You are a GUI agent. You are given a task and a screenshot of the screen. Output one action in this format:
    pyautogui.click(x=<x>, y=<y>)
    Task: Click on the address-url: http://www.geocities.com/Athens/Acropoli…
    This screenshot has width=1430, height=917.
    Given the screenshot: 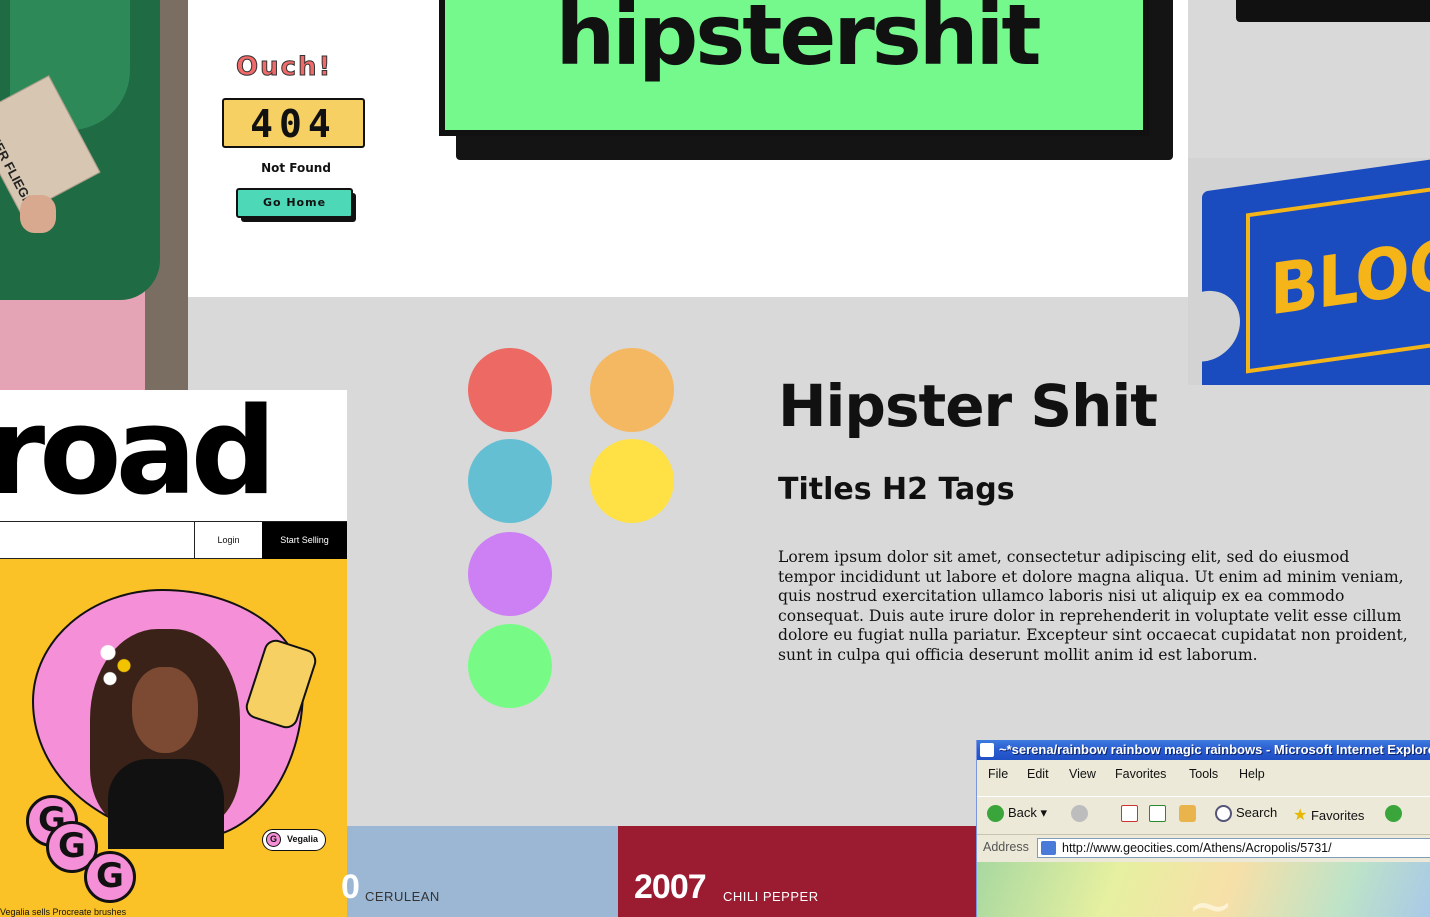 What is the action you would take?
    pyautogui.click(x=1197, y=848)
    